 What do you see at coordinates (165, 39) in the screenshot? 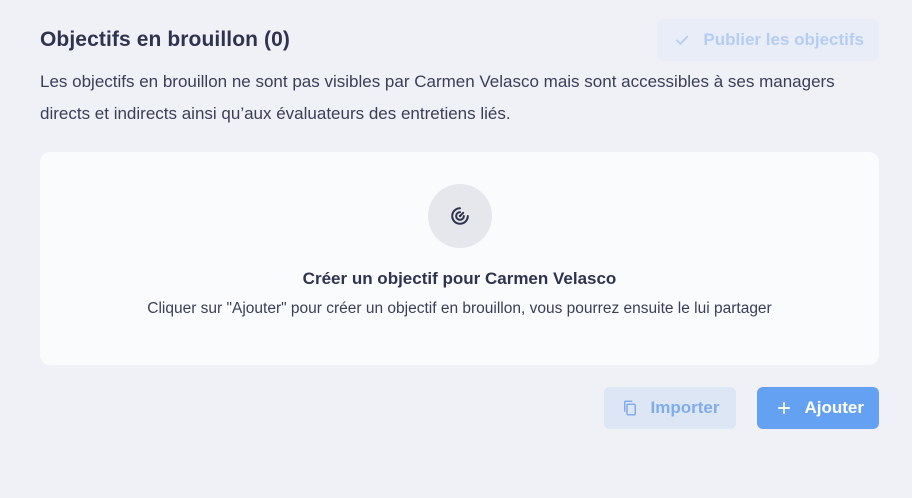
I see `section-title: Objectifs en brouillon (0)` at bounding box center [165, 39].